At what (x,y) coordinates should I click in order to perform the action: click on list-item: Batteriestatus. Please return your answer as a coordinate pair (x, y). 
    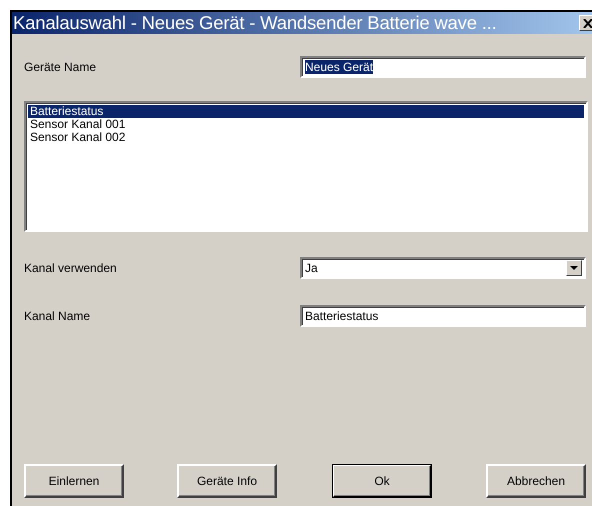
    Looking at the image, I should click on (306, 111).